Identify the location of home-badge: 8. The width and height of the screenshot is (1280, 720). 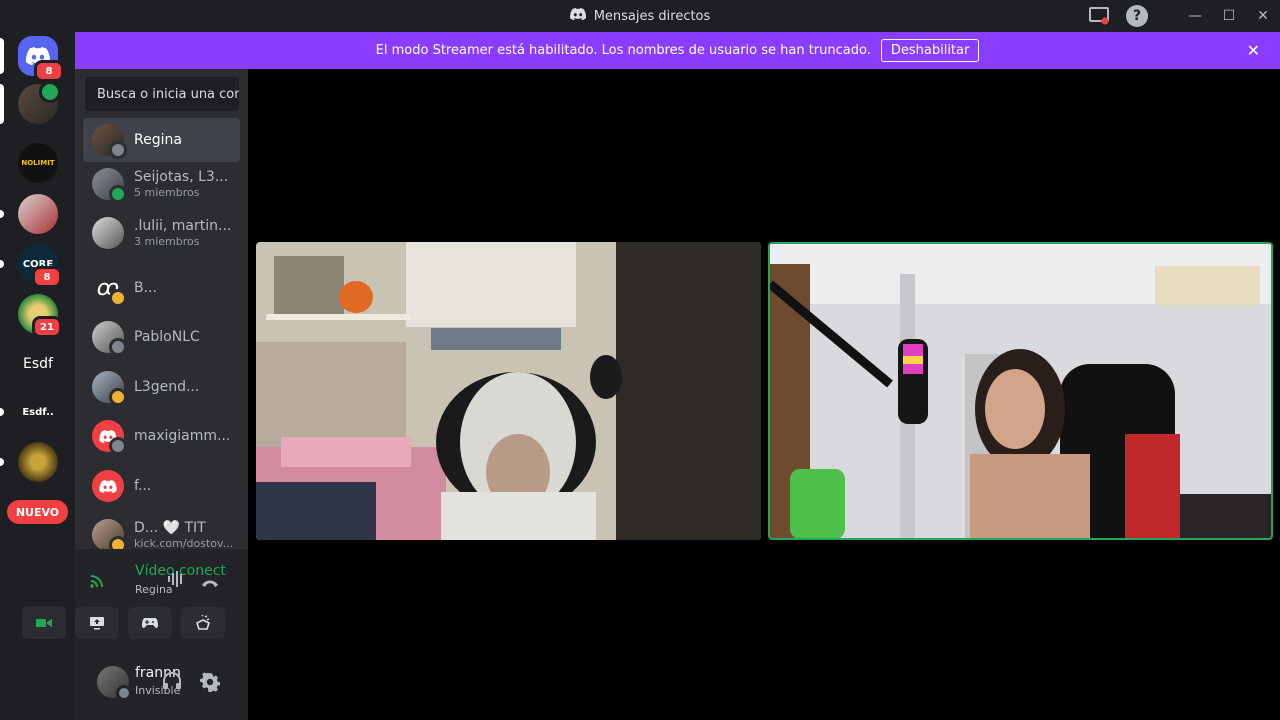
(49, 71).